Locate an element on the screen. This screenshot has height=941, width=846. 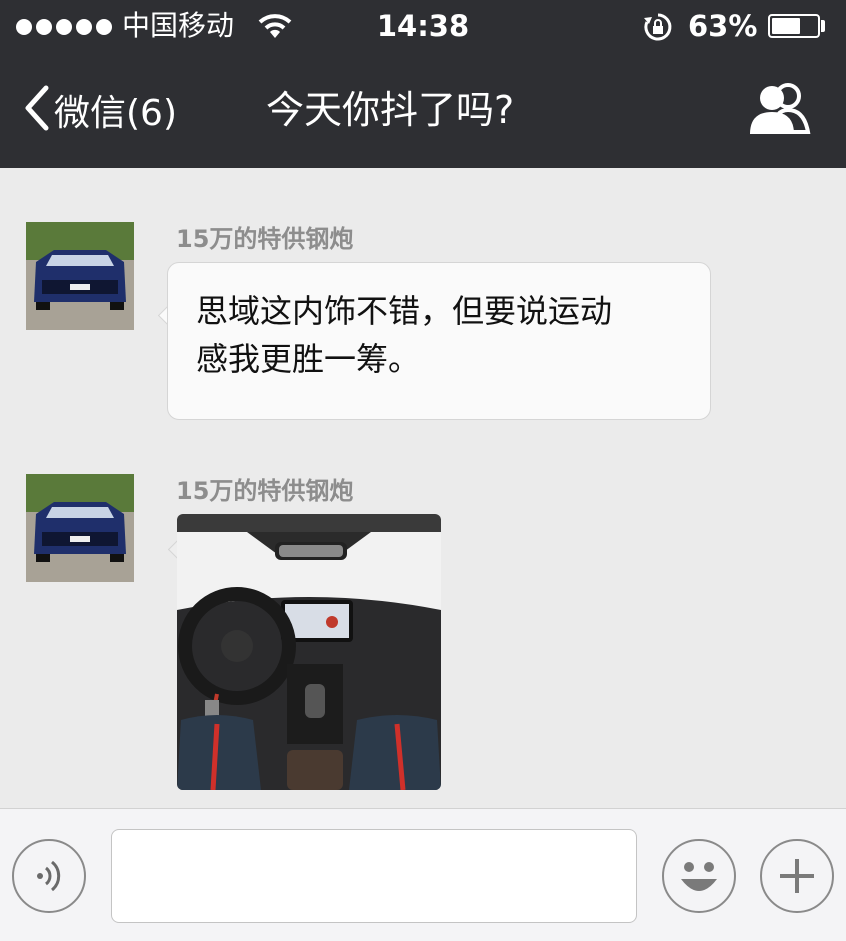
message-text-line: 感我更胜一筹。 is located at coordinates (308, 359).